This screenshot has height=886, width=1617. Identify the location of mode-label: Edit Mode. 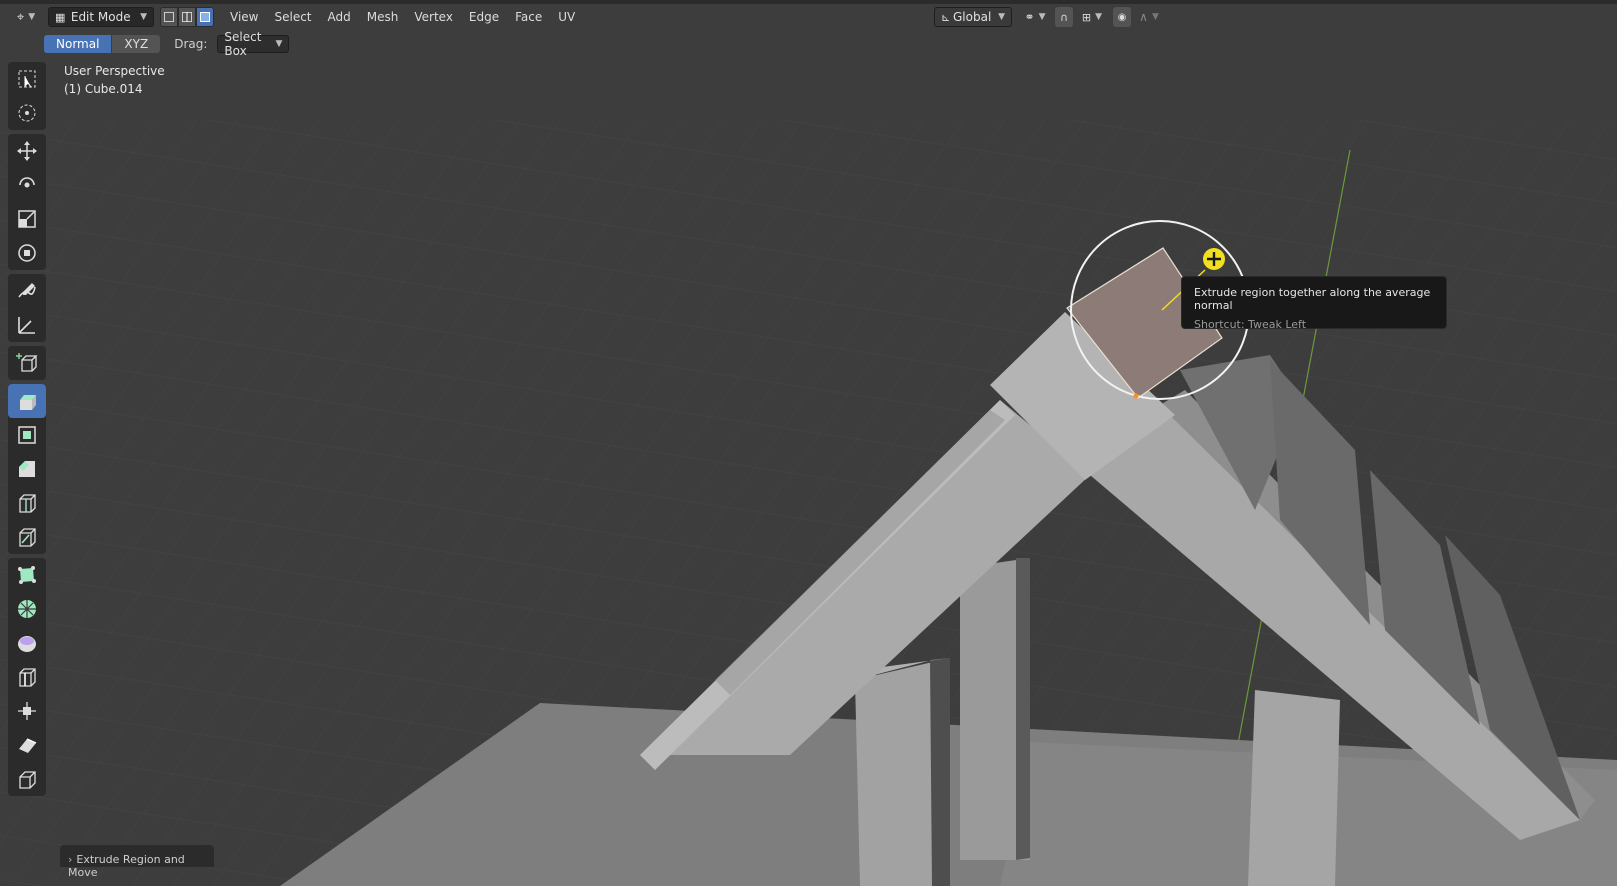
(100, 17).